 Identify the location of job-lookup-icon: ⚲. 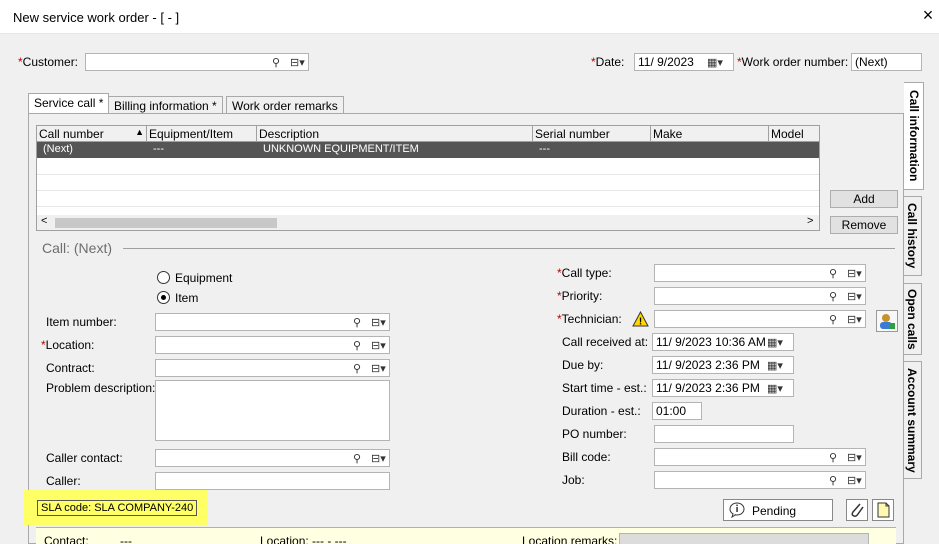
(833, 480).